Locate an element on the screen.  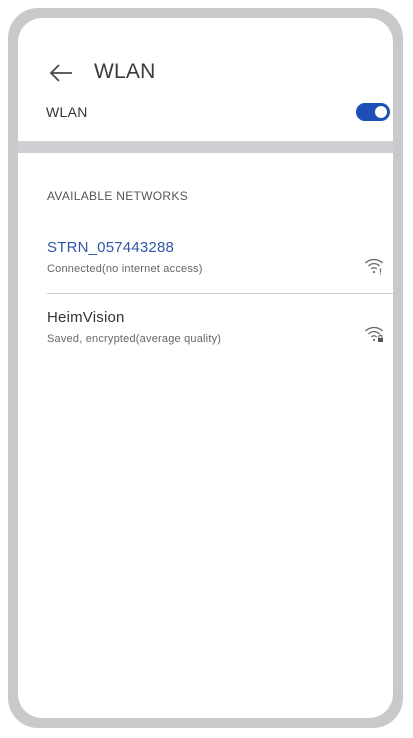
section-divider is located at coordinates (205, 147).